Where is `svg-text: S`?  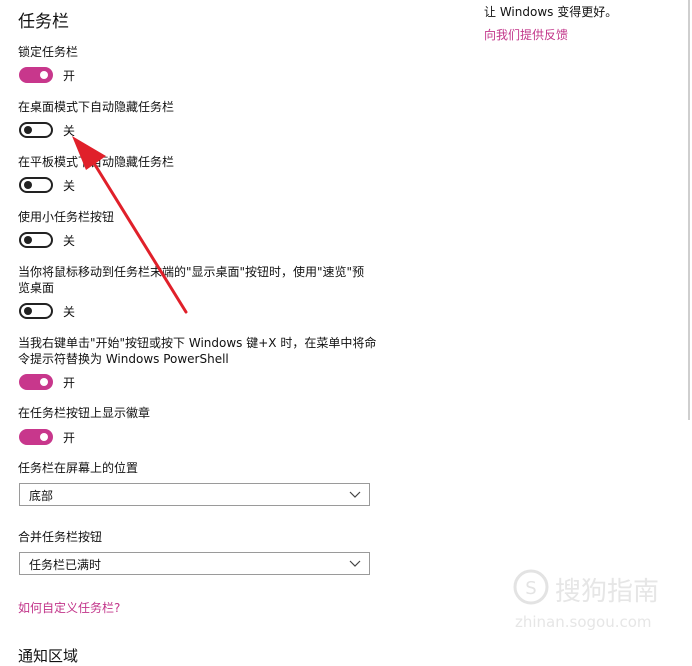 svg-text: S is located at coordinates (530, 588).